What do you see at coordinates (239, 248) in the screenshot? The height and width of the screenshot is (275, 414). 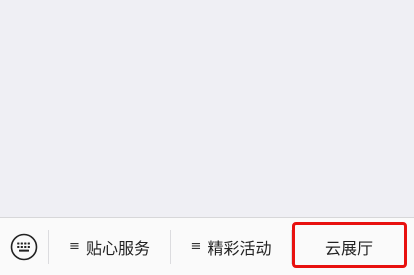 I see `menu-item-label: 精彩活动` at bounding box center [239, 248].